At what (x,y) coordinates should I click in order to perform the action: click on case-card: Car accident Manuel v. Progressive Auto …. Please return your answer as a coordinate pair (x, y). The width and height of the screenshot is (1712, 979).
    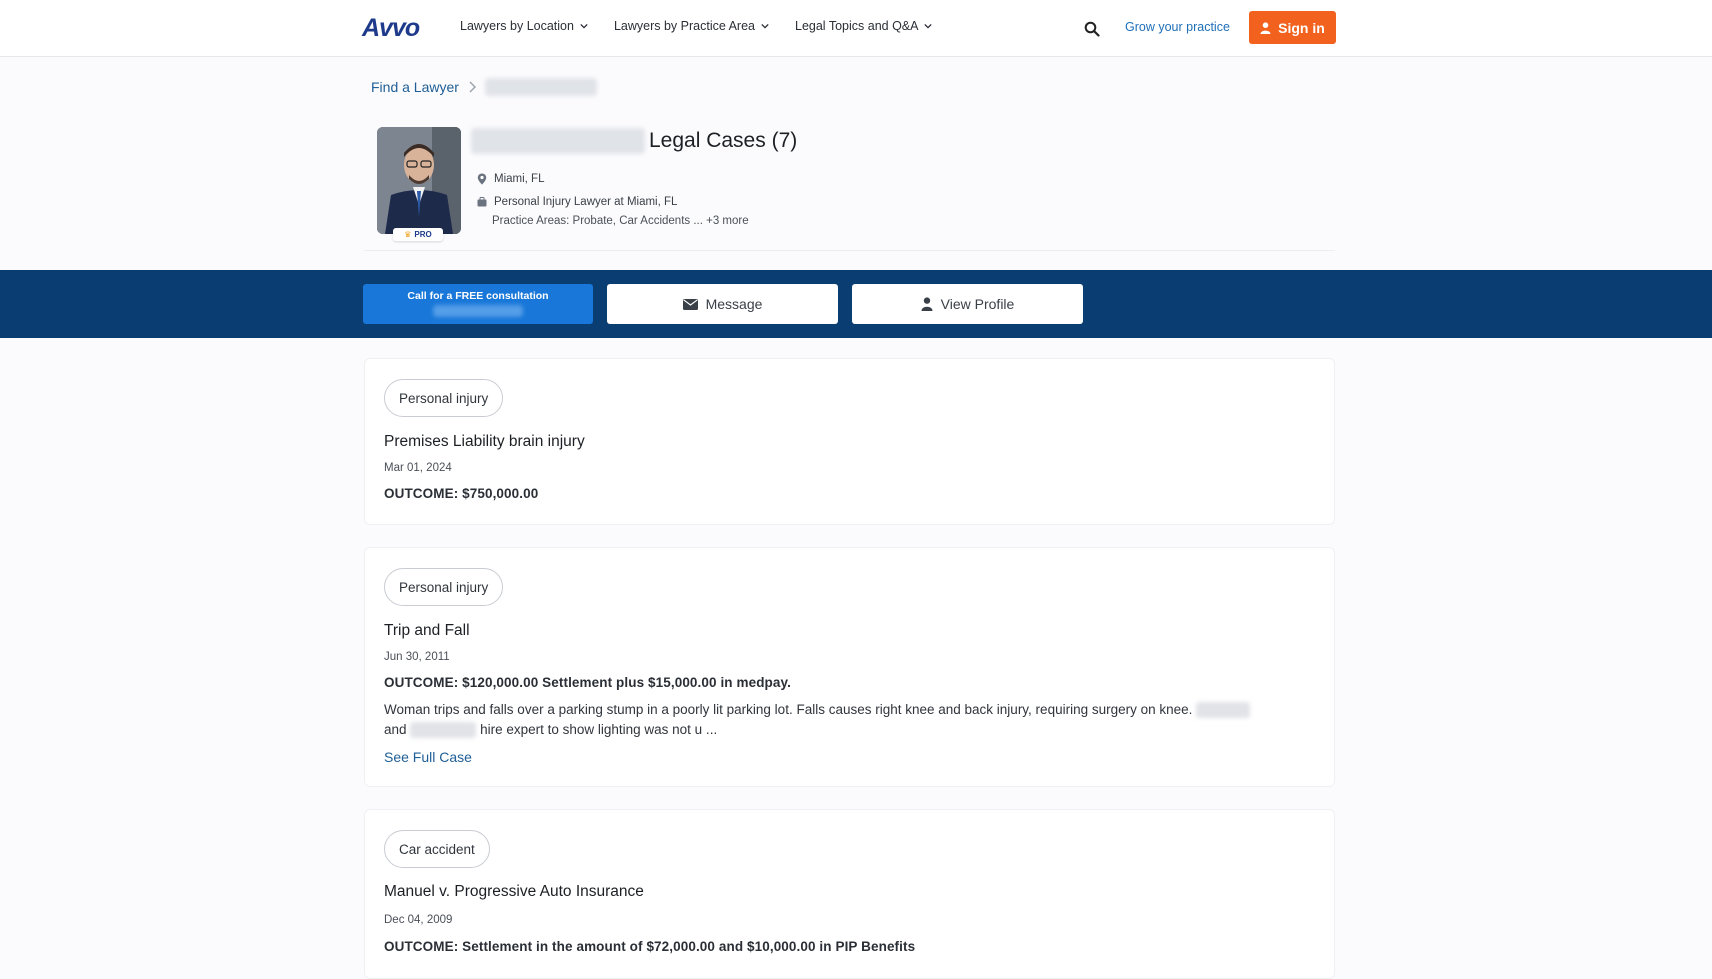
    Looking at the image, I should click on (849, 894).